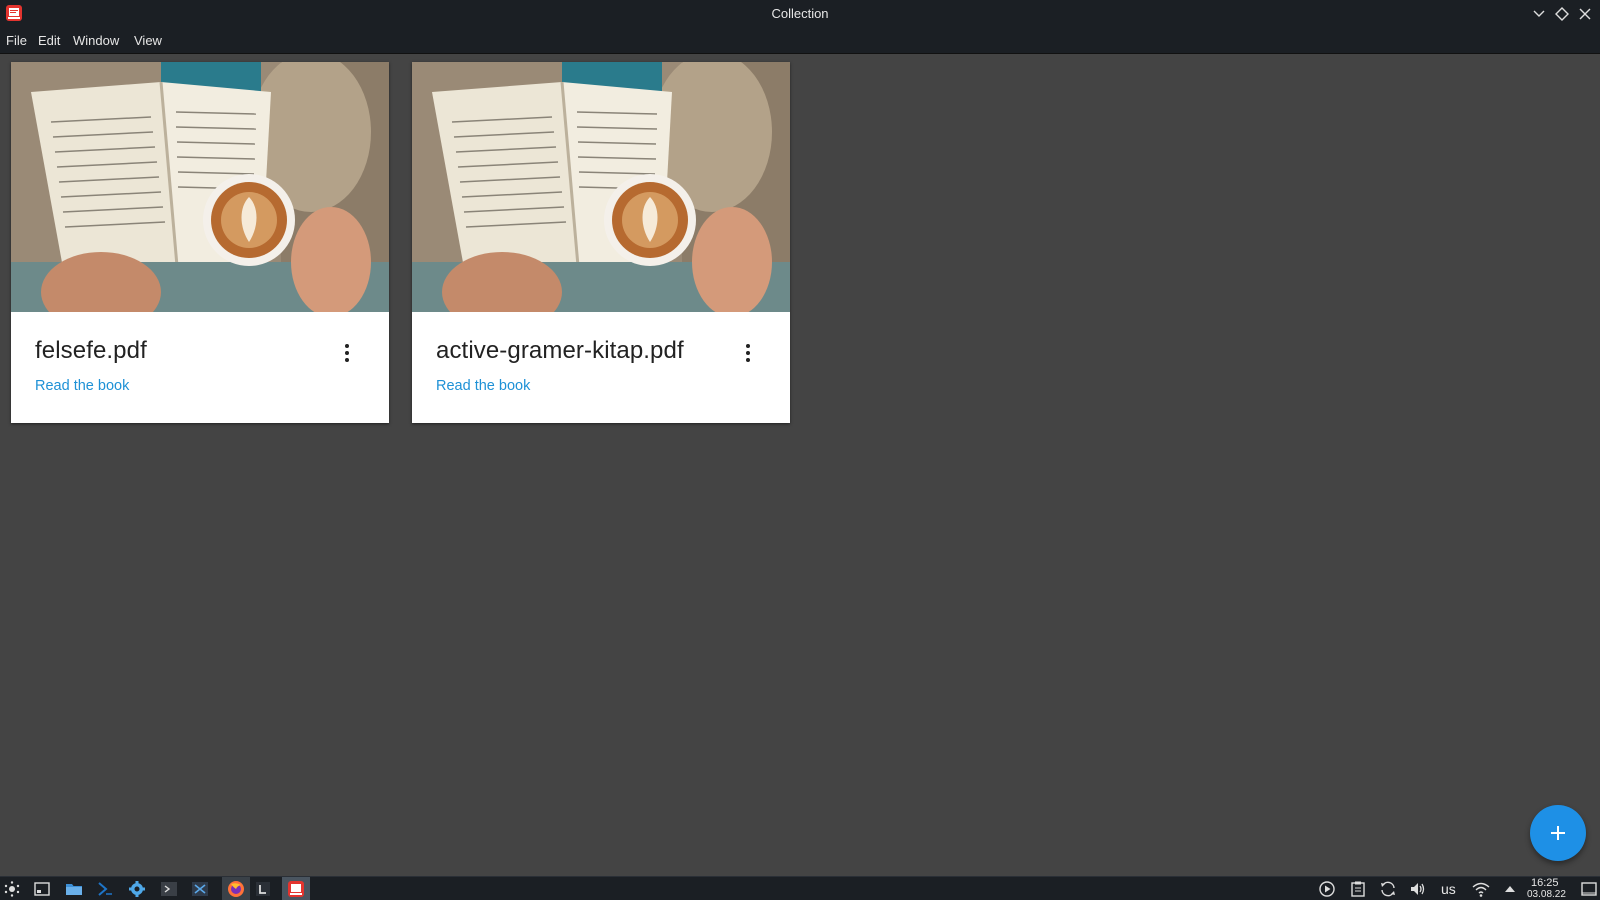 The image size is (1600, 900). What do you see at coordinates (1418, 889) in the screenshot?
I see `volume-icon` at bounding box center [1418, 889].